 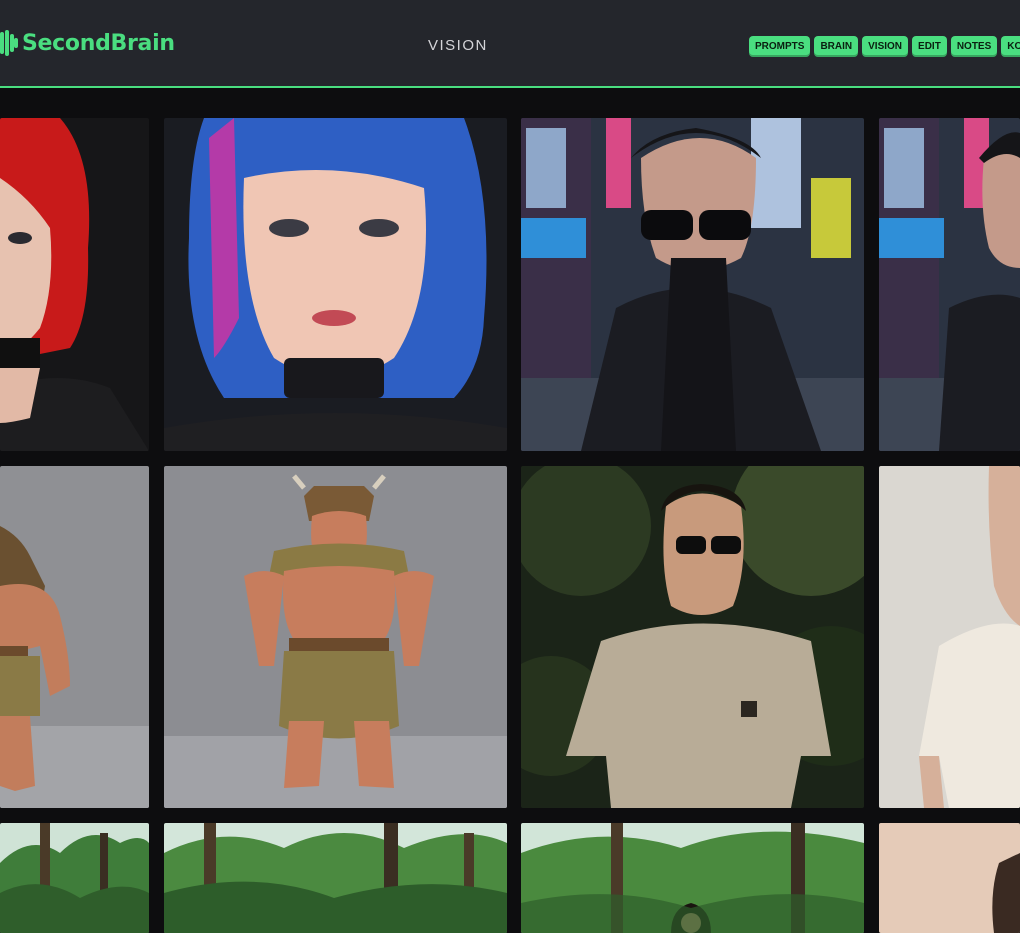 What do you see at coordinates (836, 46) in the screenshot?
I see `nav-brain-button: BRAIN` at bounding box center [836, 46].